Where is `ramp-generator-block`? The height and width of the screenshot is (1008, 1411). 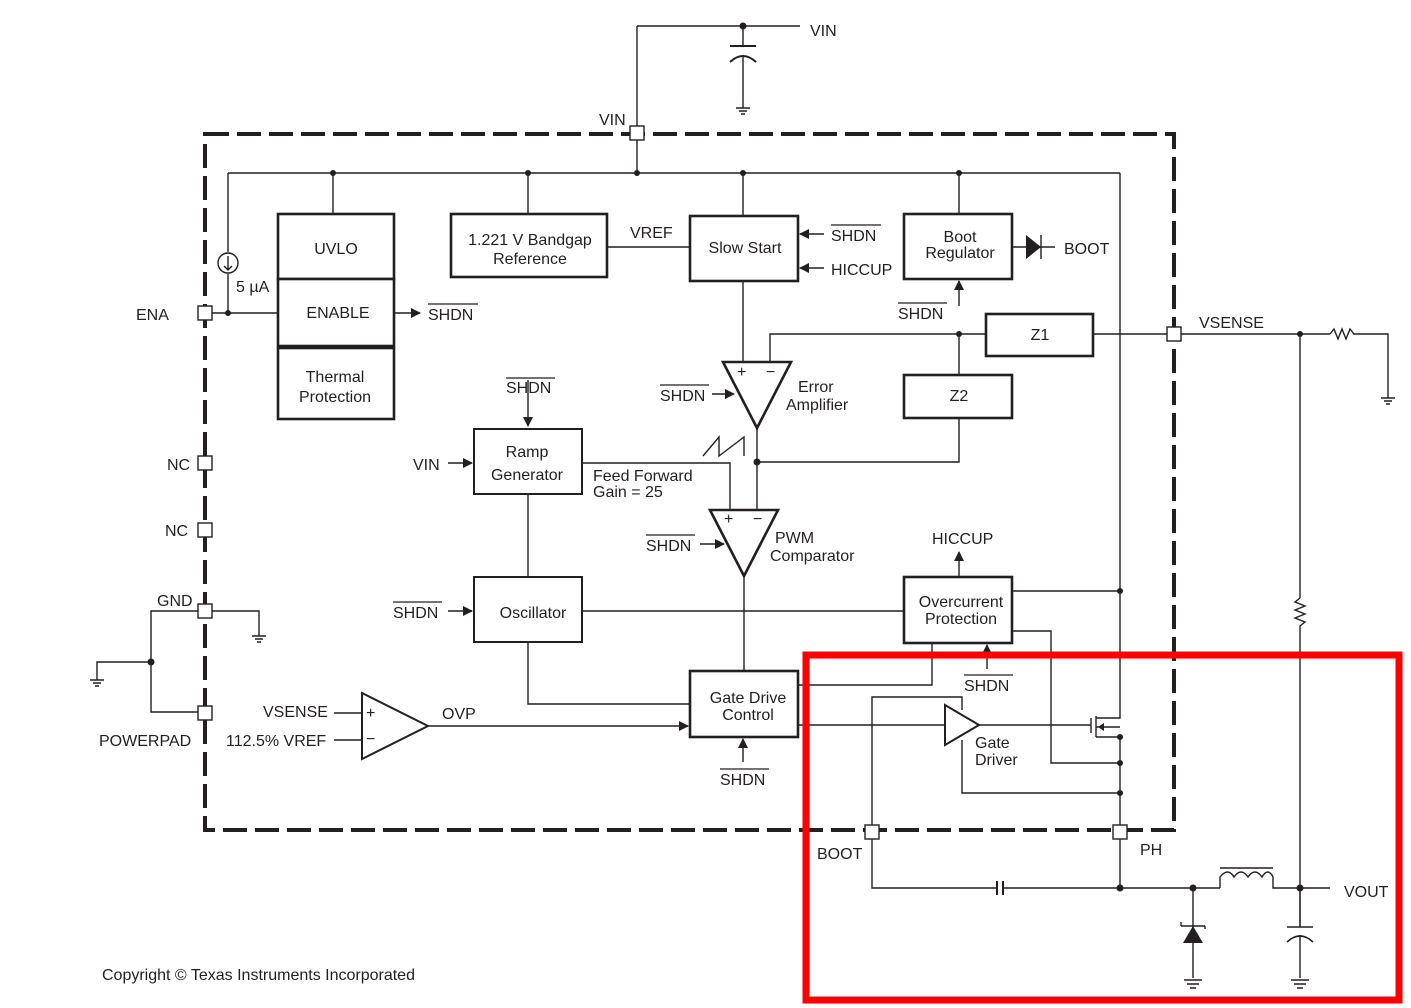
ramp-generator-block is located at coordinates (528, 461).